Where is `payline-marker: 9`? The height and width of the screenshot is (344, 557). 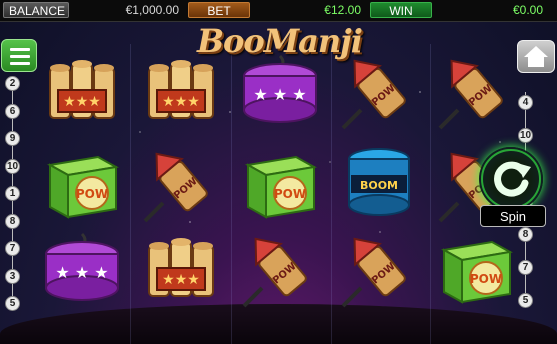 payline-marker: 9 is located at coordinates (12, 138).